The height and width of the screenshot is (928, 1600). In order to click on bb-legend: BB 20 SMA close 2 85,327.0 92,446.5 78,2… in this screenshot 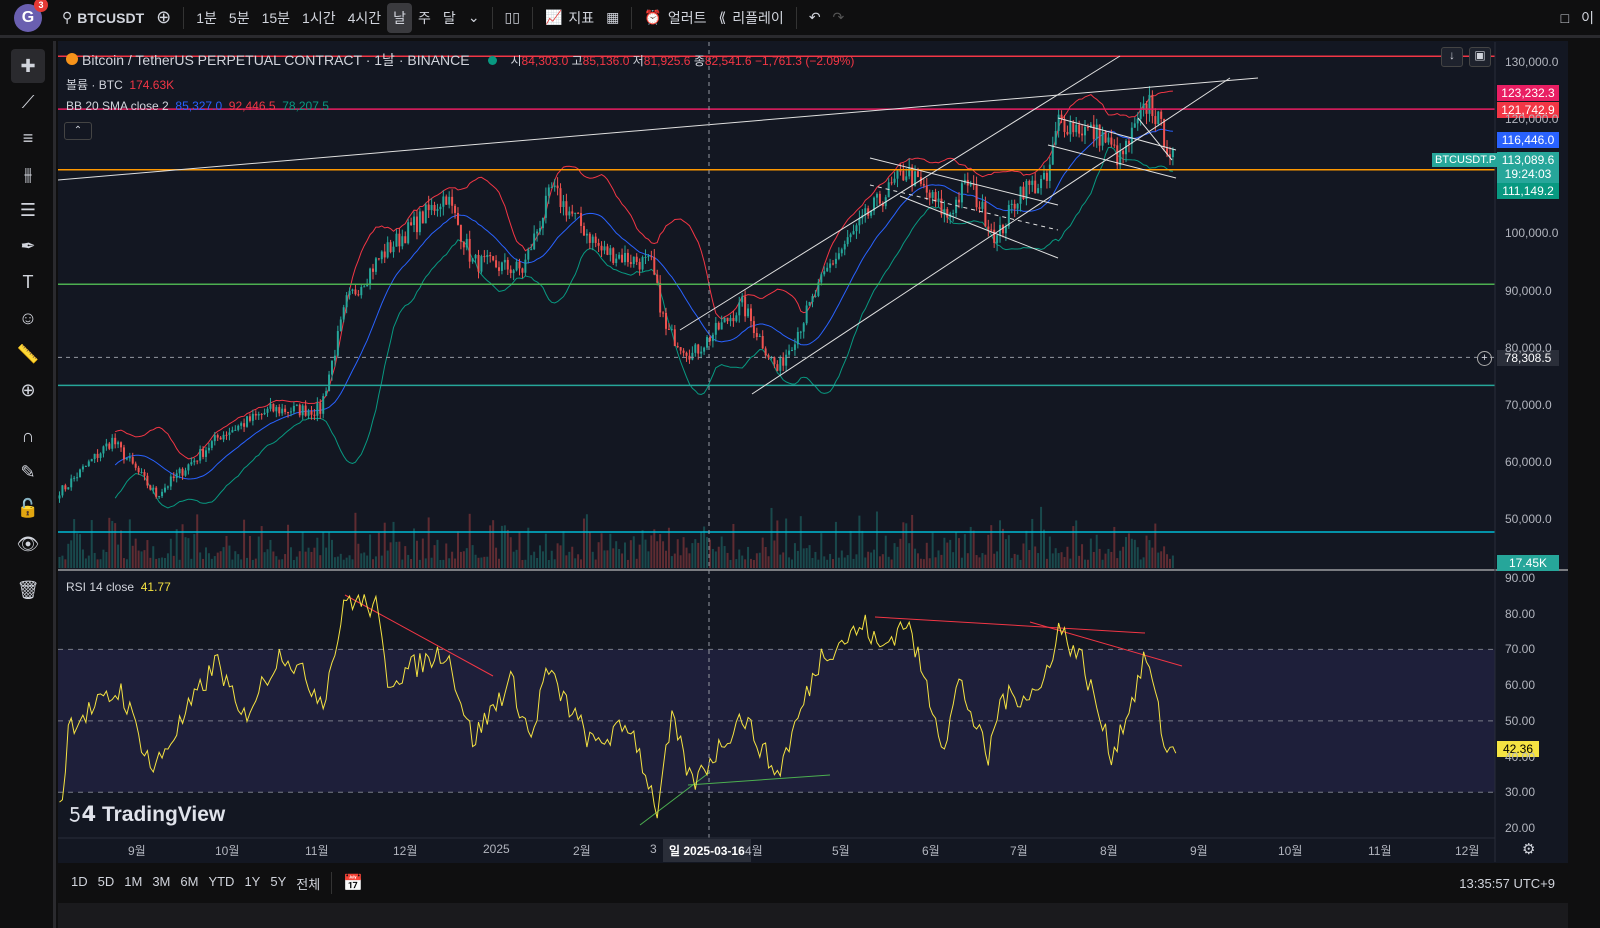, I will do `click(197, 106)`.